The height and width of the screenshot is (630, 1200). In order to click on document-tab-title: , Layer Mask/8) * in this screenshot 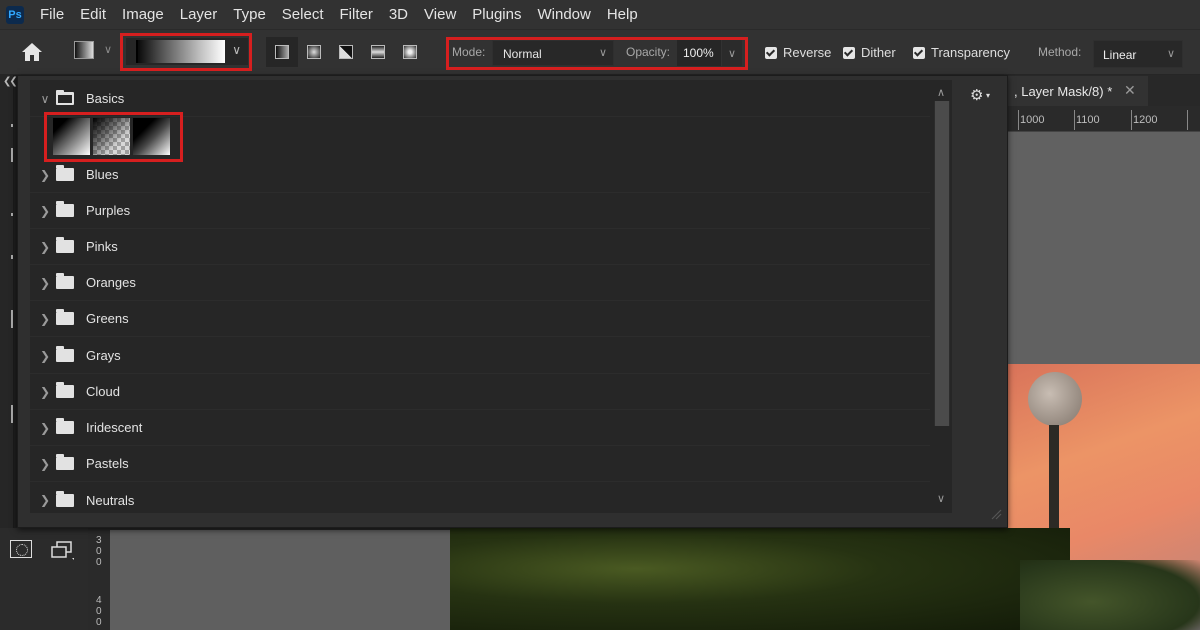, I will do `click(1063, 91)`.